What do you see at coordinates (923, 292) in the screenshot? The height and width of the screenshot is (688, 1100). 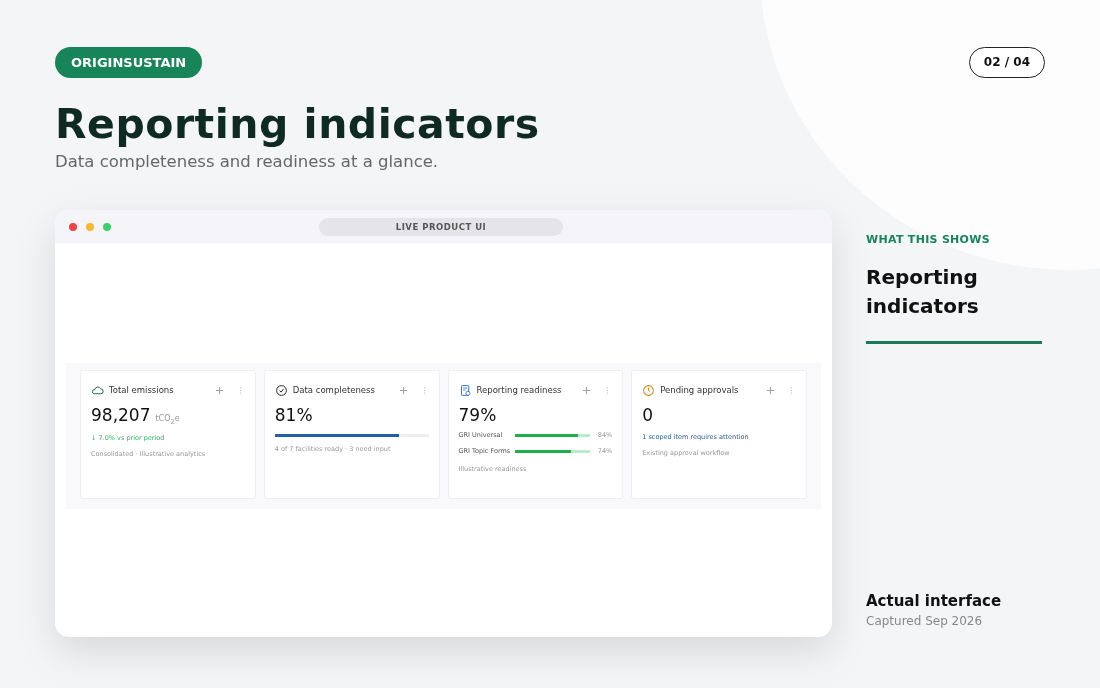 I see `side-heading: Reporting indicators` at bounding box center [923, 292].